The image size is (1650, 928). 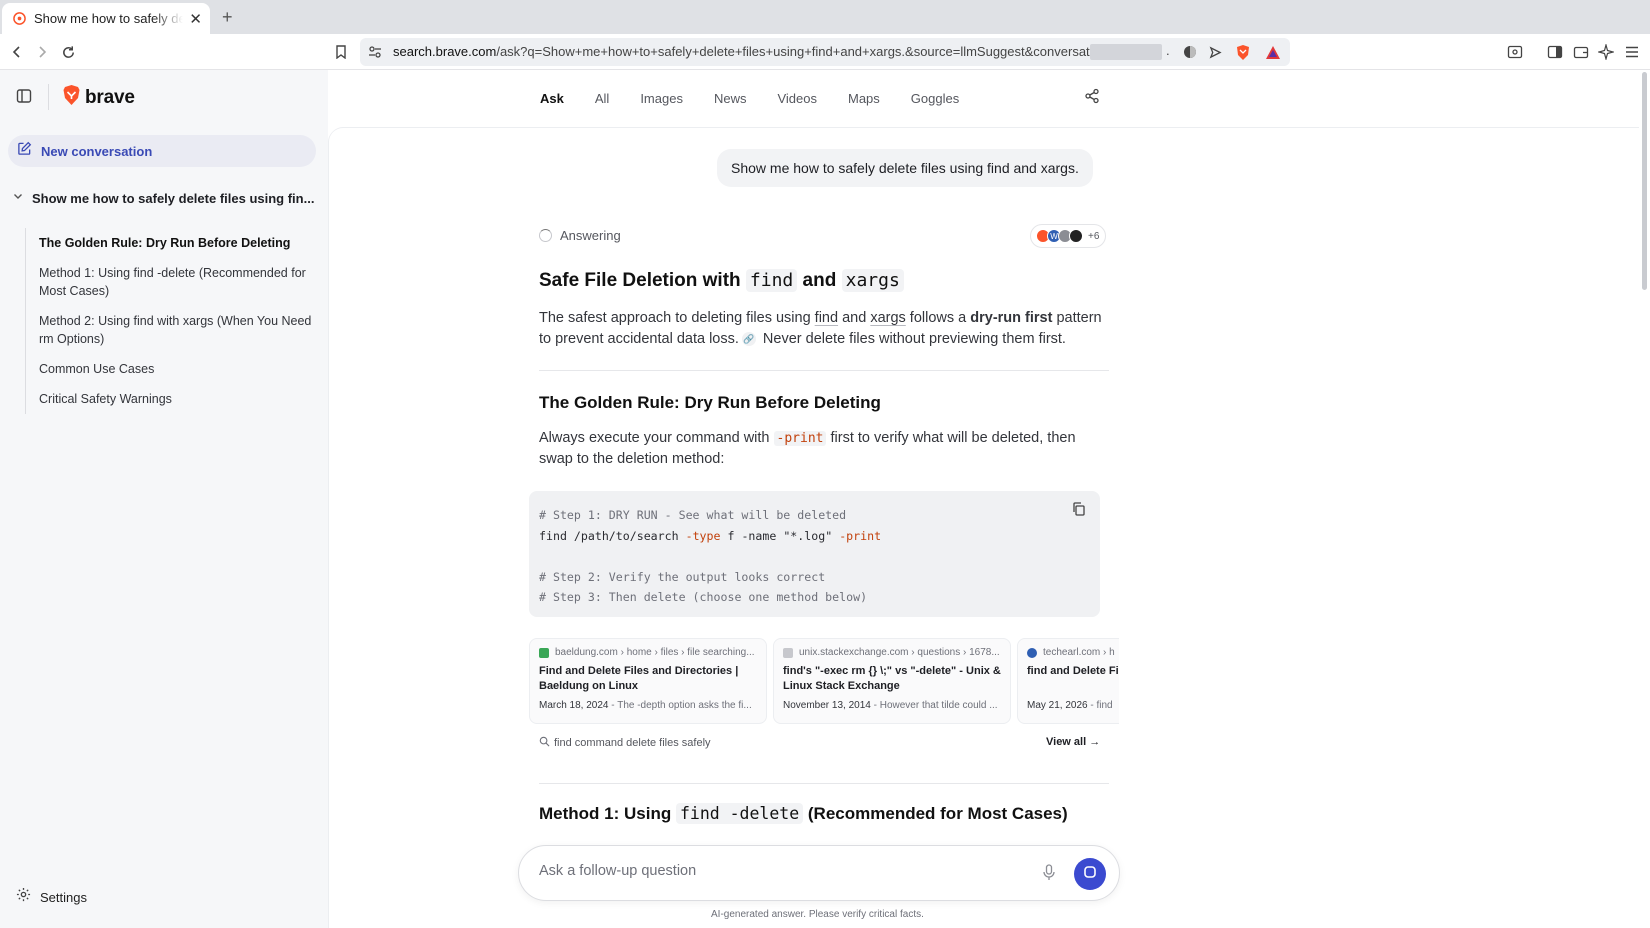 I want to click on brave-lion-icon, so click(x=71, y=97).